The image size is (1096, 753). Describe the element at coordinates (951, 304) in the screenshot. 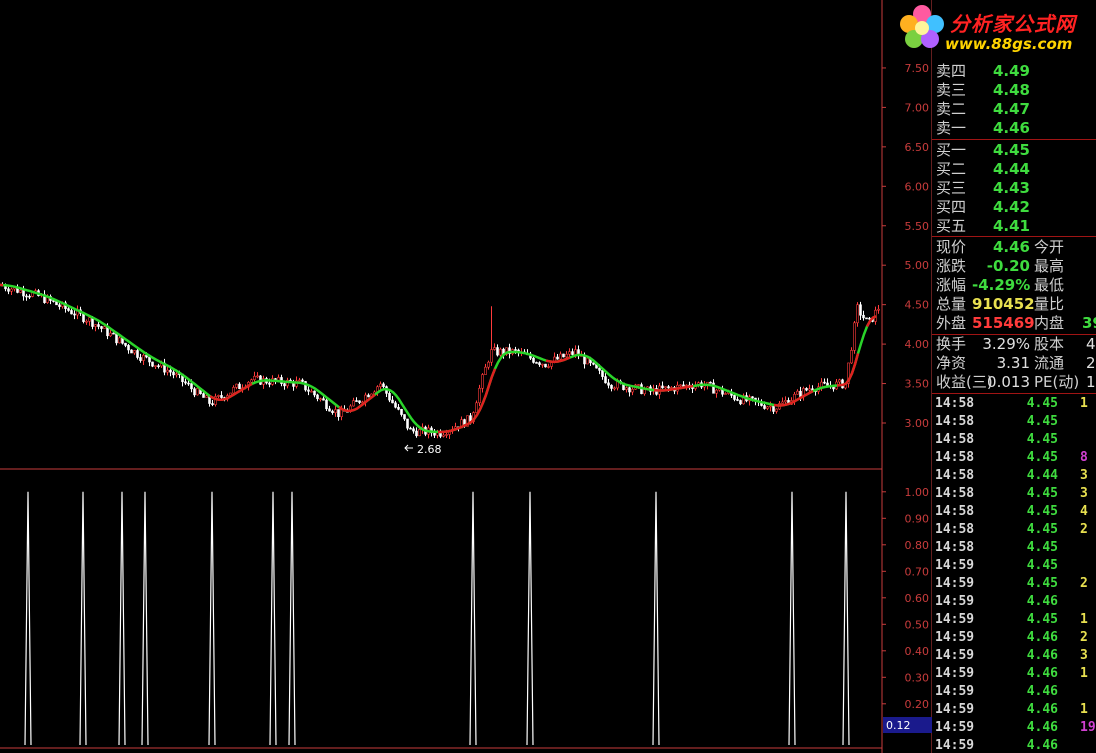

I see `volume-label: 总量` at that location.